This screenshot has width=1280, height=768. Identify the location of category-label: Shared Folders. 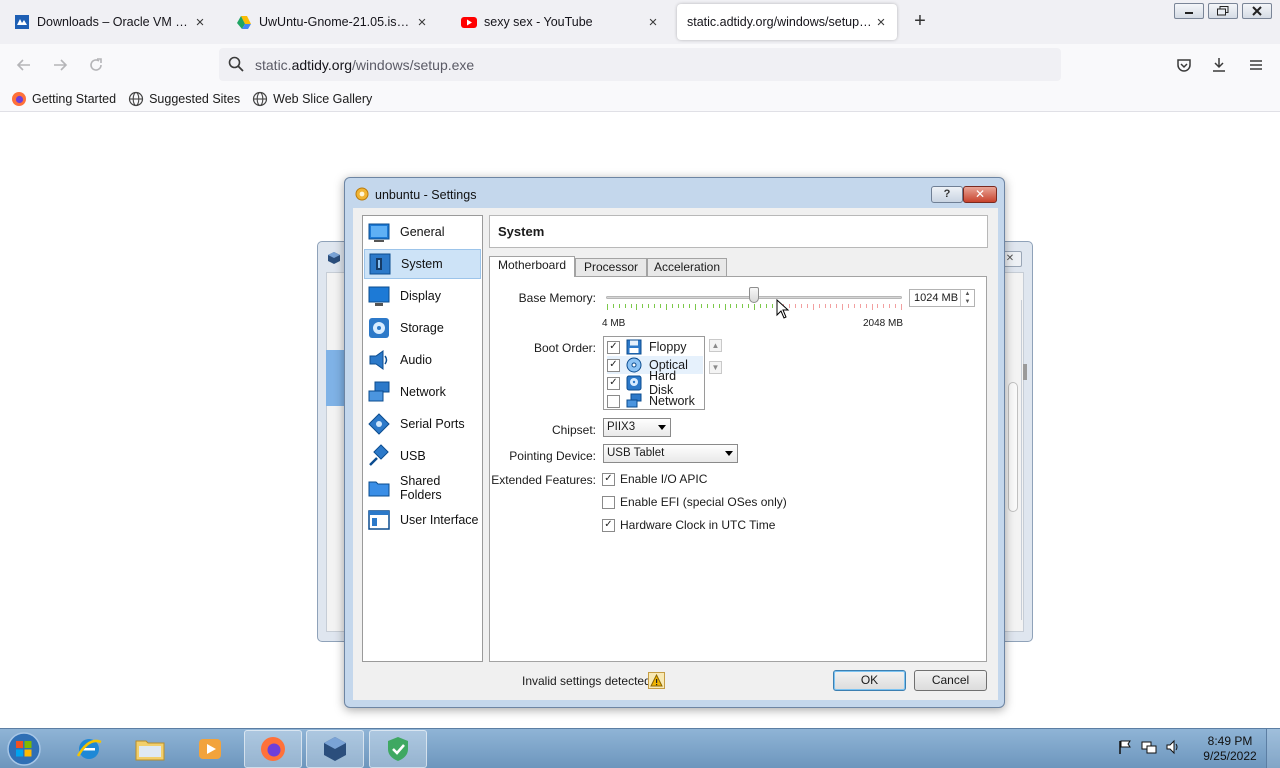
(421, 488).